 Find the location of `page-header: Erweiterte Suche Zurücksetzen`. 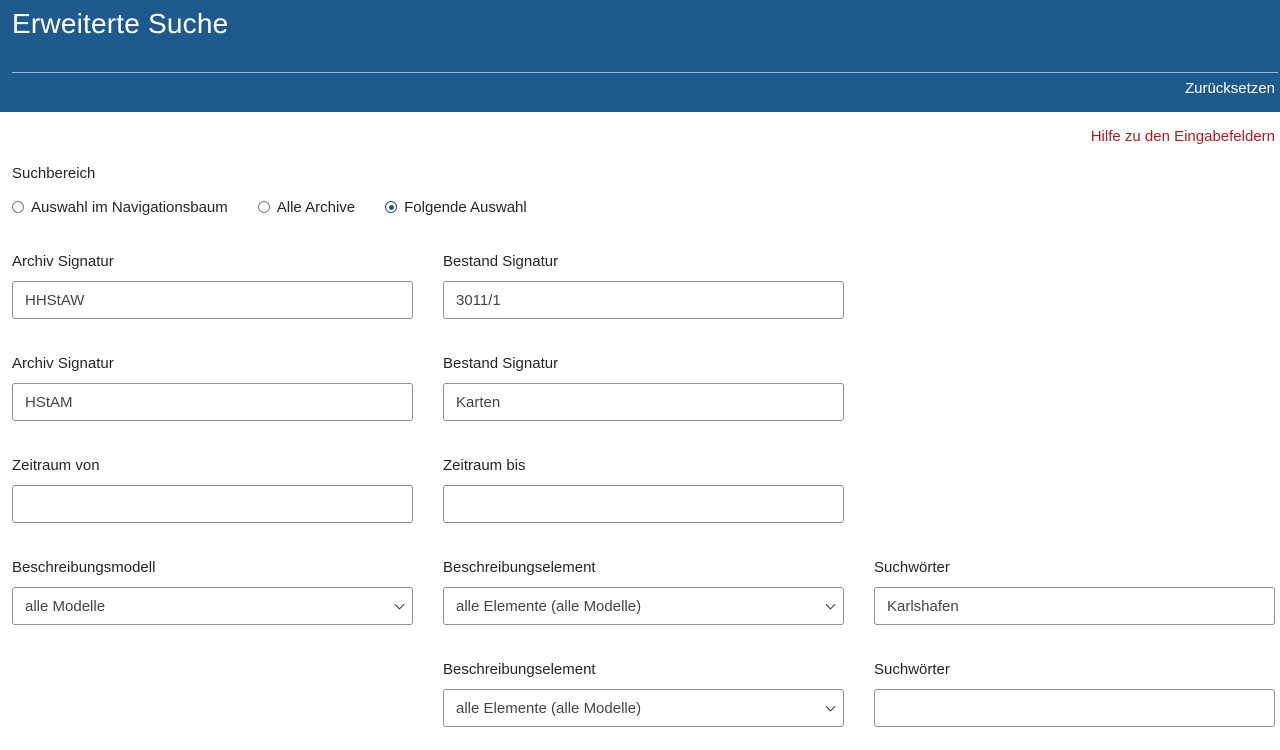

page-header: Erweiterte Suche Zurücksetzen is located at coordinates (640, 56).